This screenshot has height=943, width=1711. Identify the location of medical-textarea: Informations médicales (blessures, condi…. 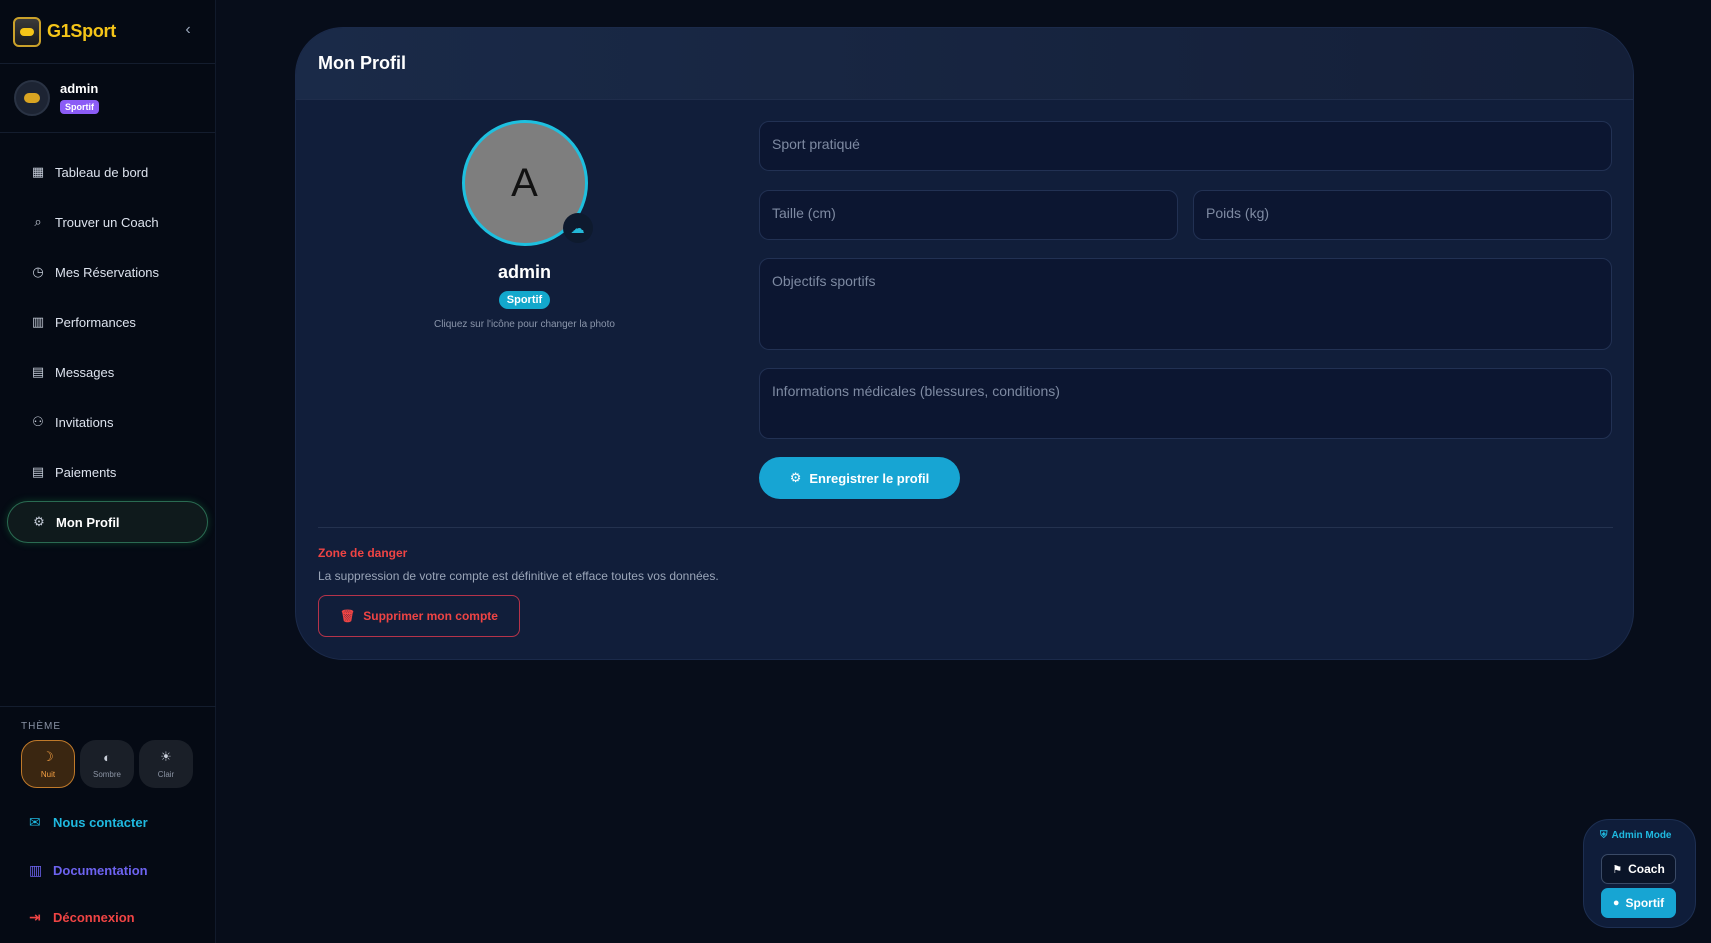
(1185, 403).